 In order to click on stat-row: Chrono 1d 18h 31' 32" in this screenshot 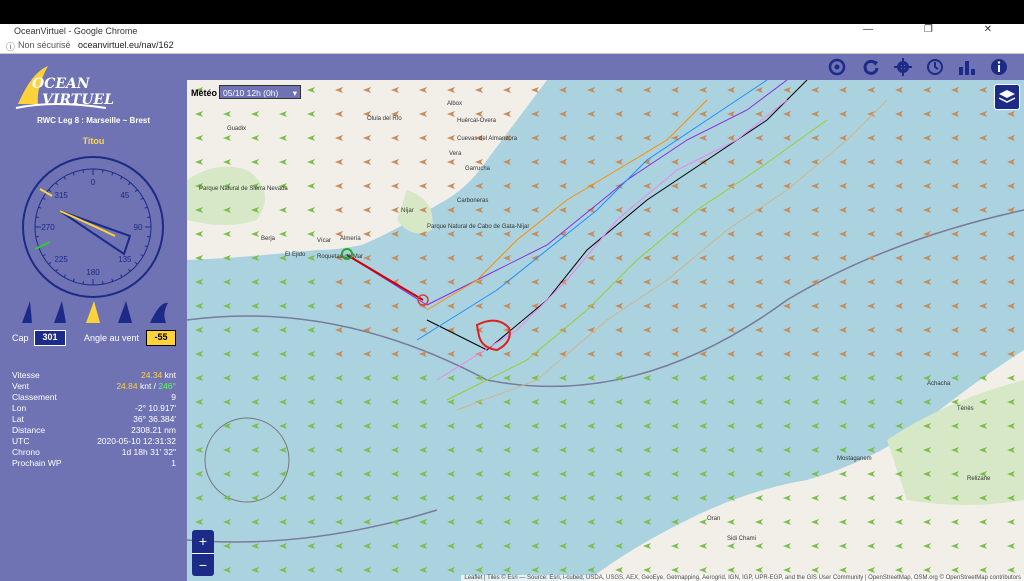, I will do `click(94, 452)`.